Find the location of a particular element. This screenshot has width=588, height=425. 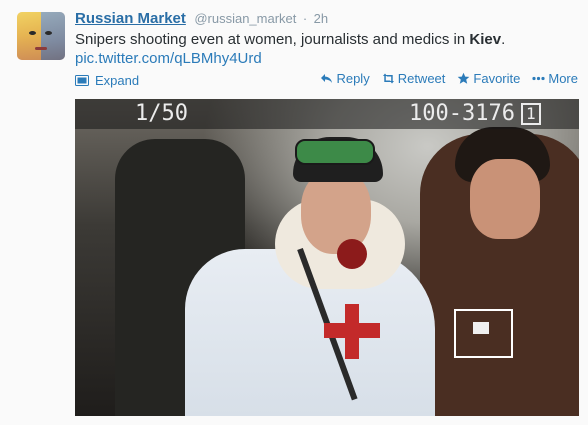

camera-file-number: 100-3176 1 is located at coordinates (475, 113).